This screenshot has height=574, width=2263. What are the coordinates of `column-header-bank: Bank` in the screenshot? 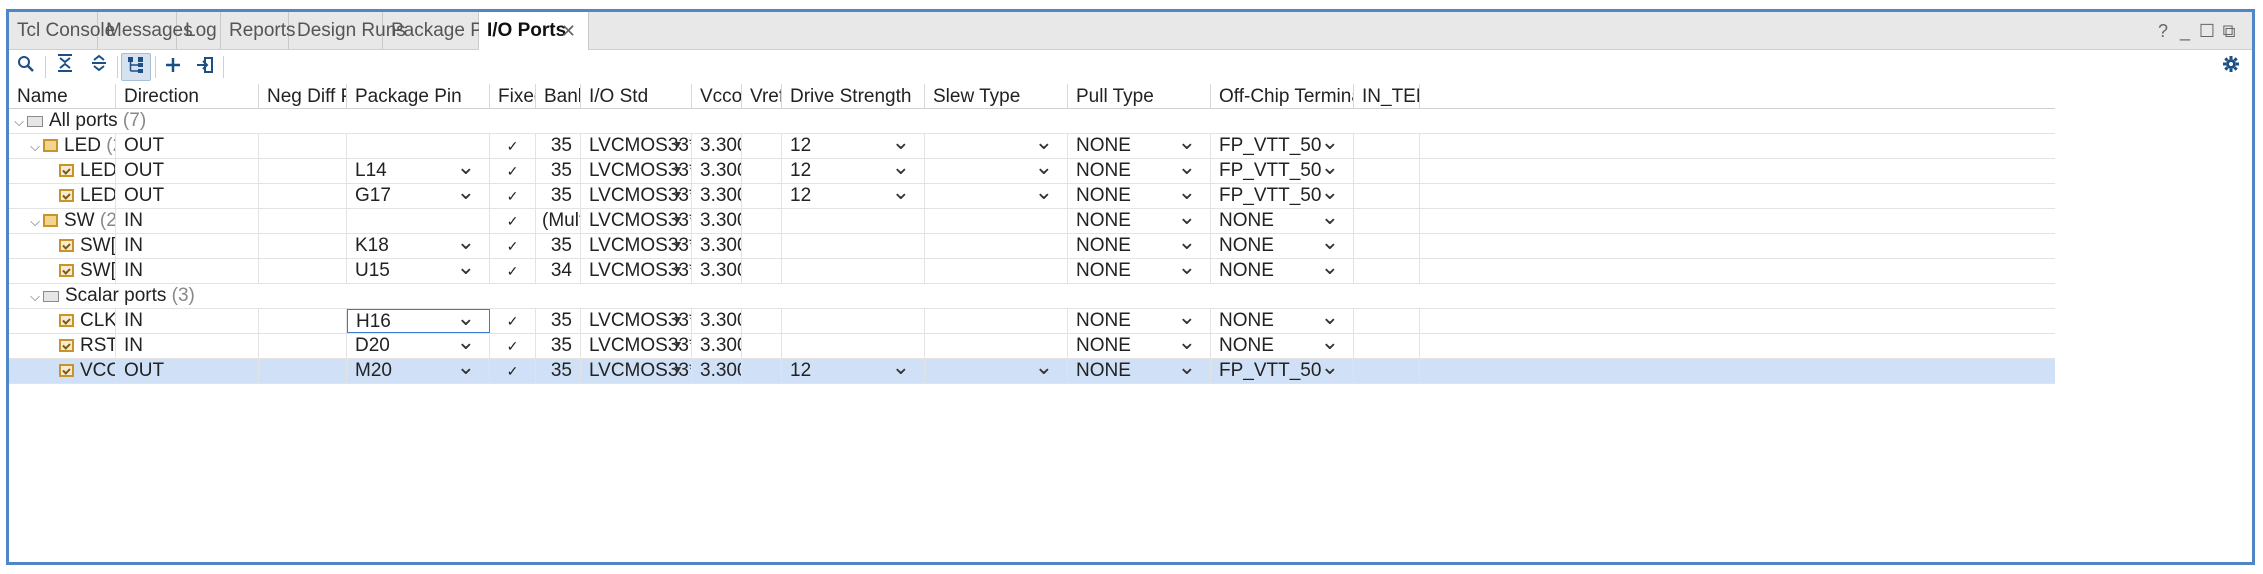 It's located at (558, 96).